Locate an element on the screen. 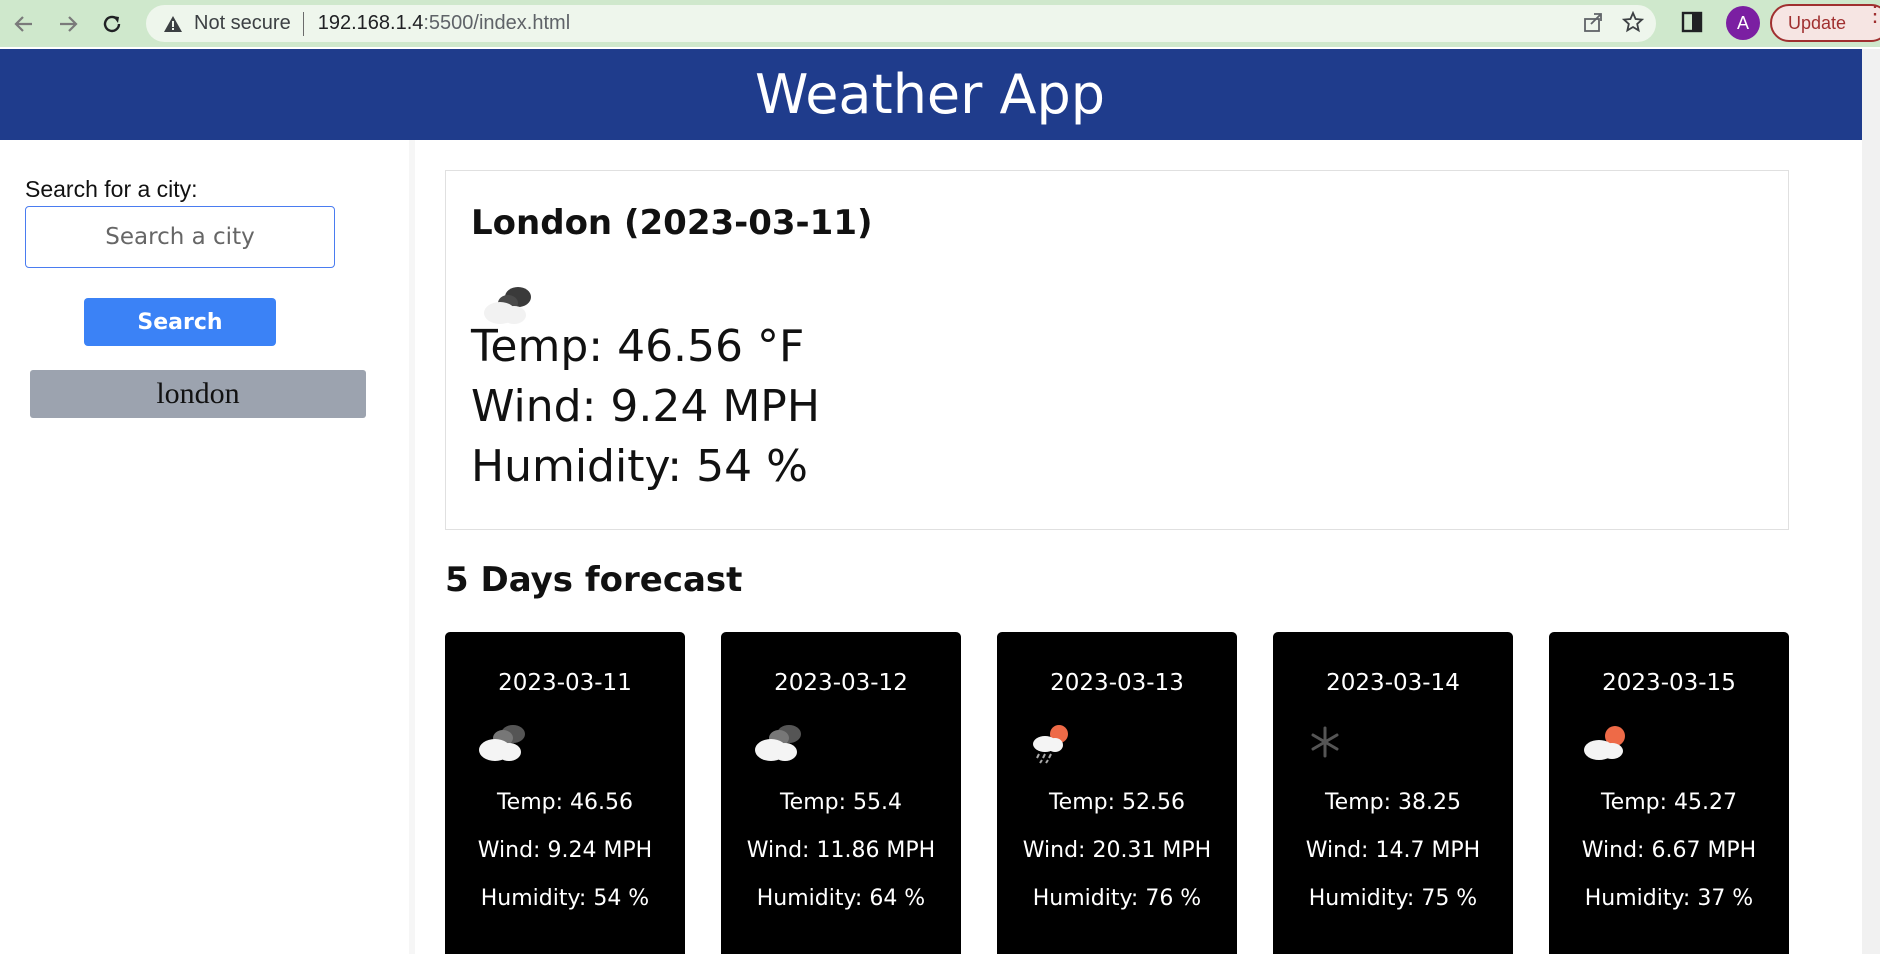 The width and height of the screenshot is (1880, 954). forecast-date: 2023-03-15 is located at coordinates (1669, 683).